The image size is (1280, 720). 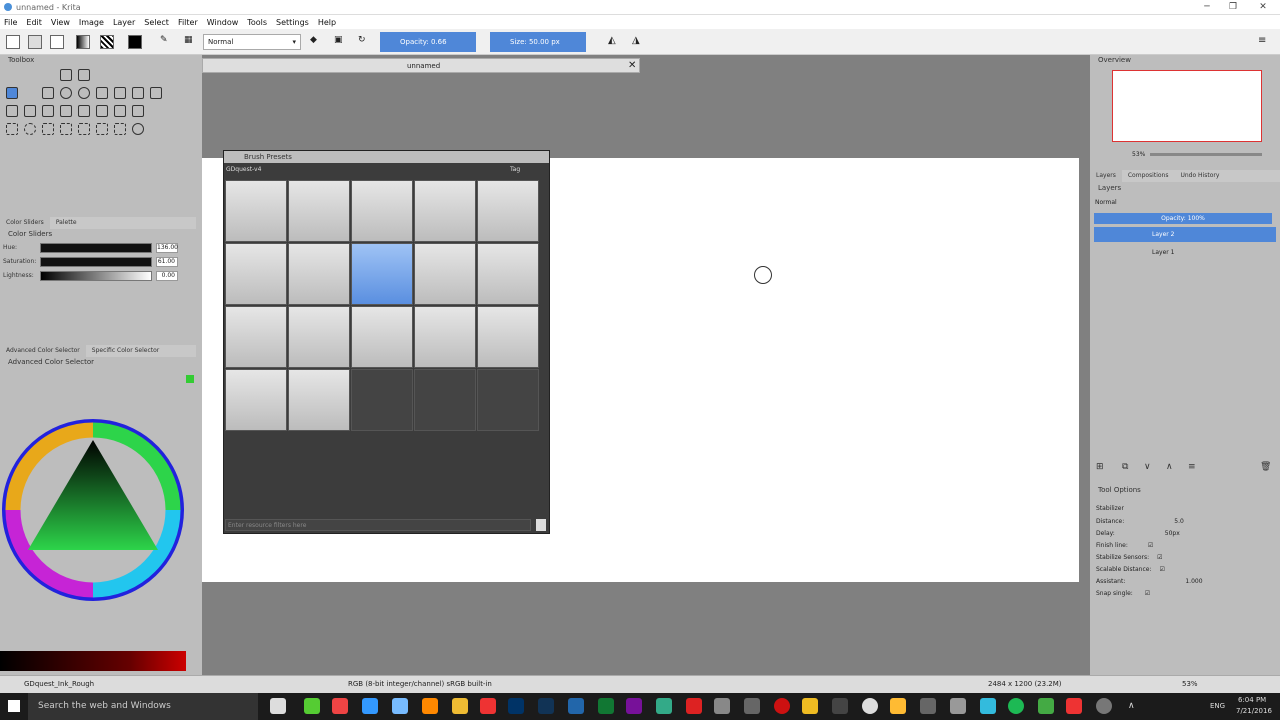 I want to click on layer-row: Layer 1, so click(x=1185, y=252).